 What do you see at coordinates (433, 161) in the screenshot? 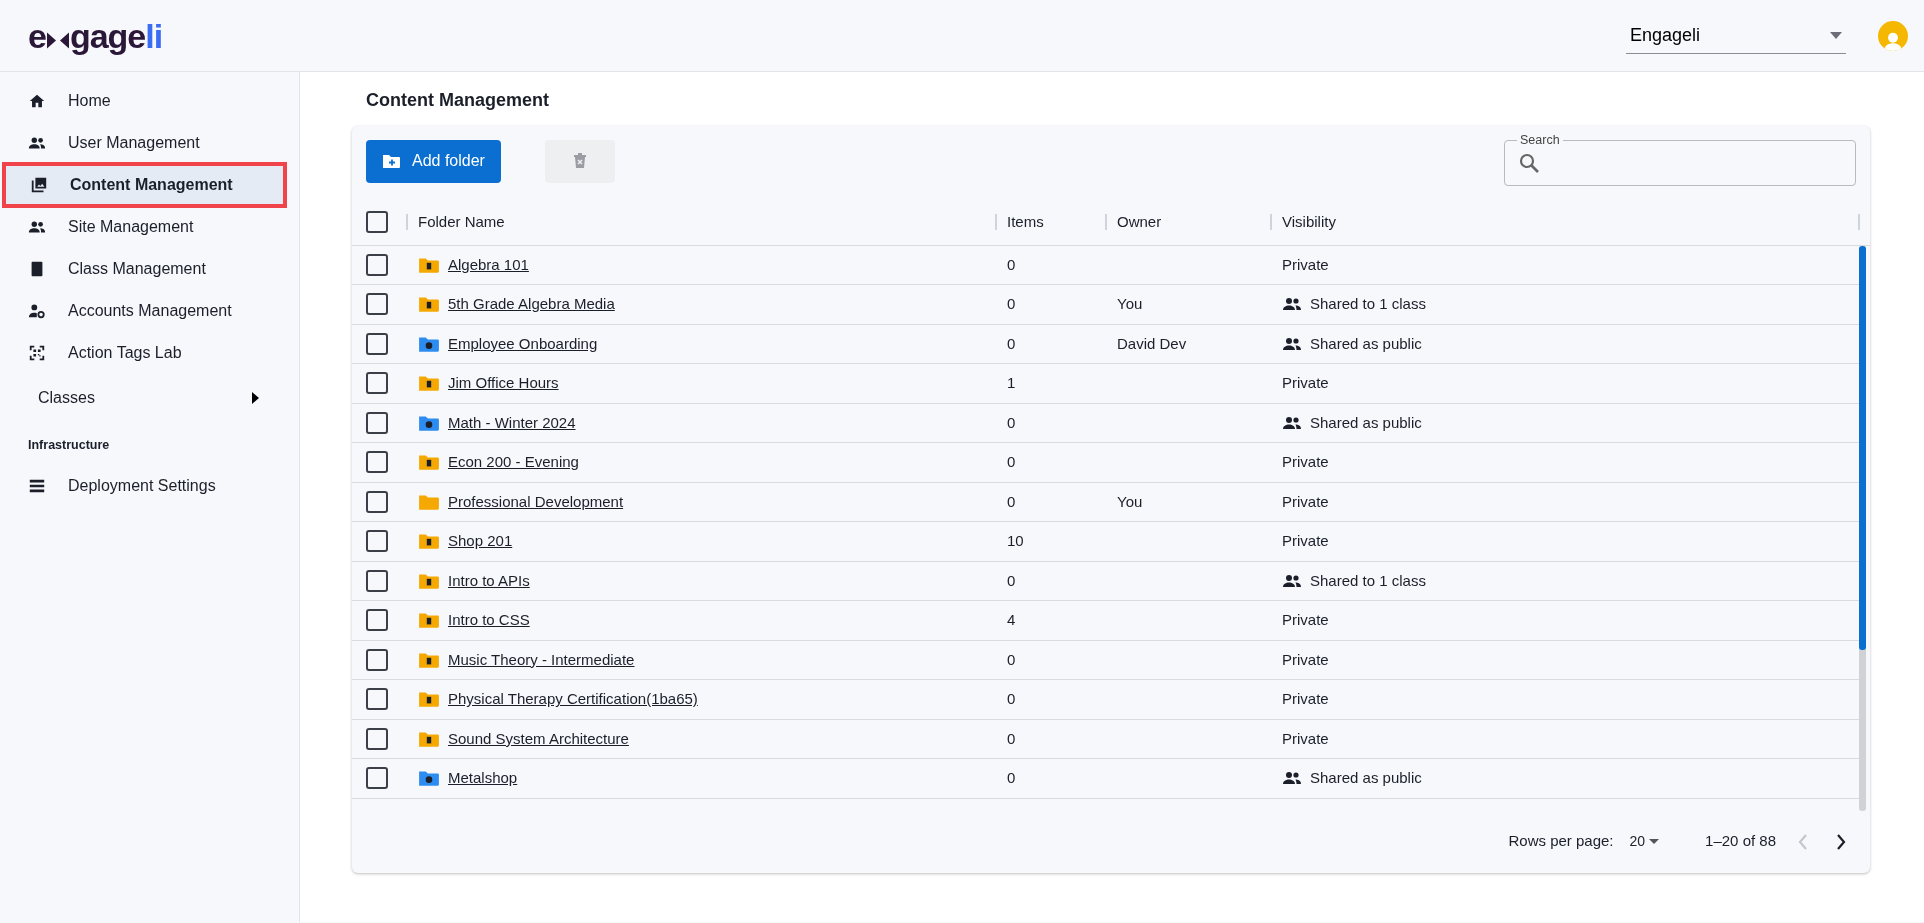
I see `add-folder-button: Add folder` at bounding box center [433, 161].